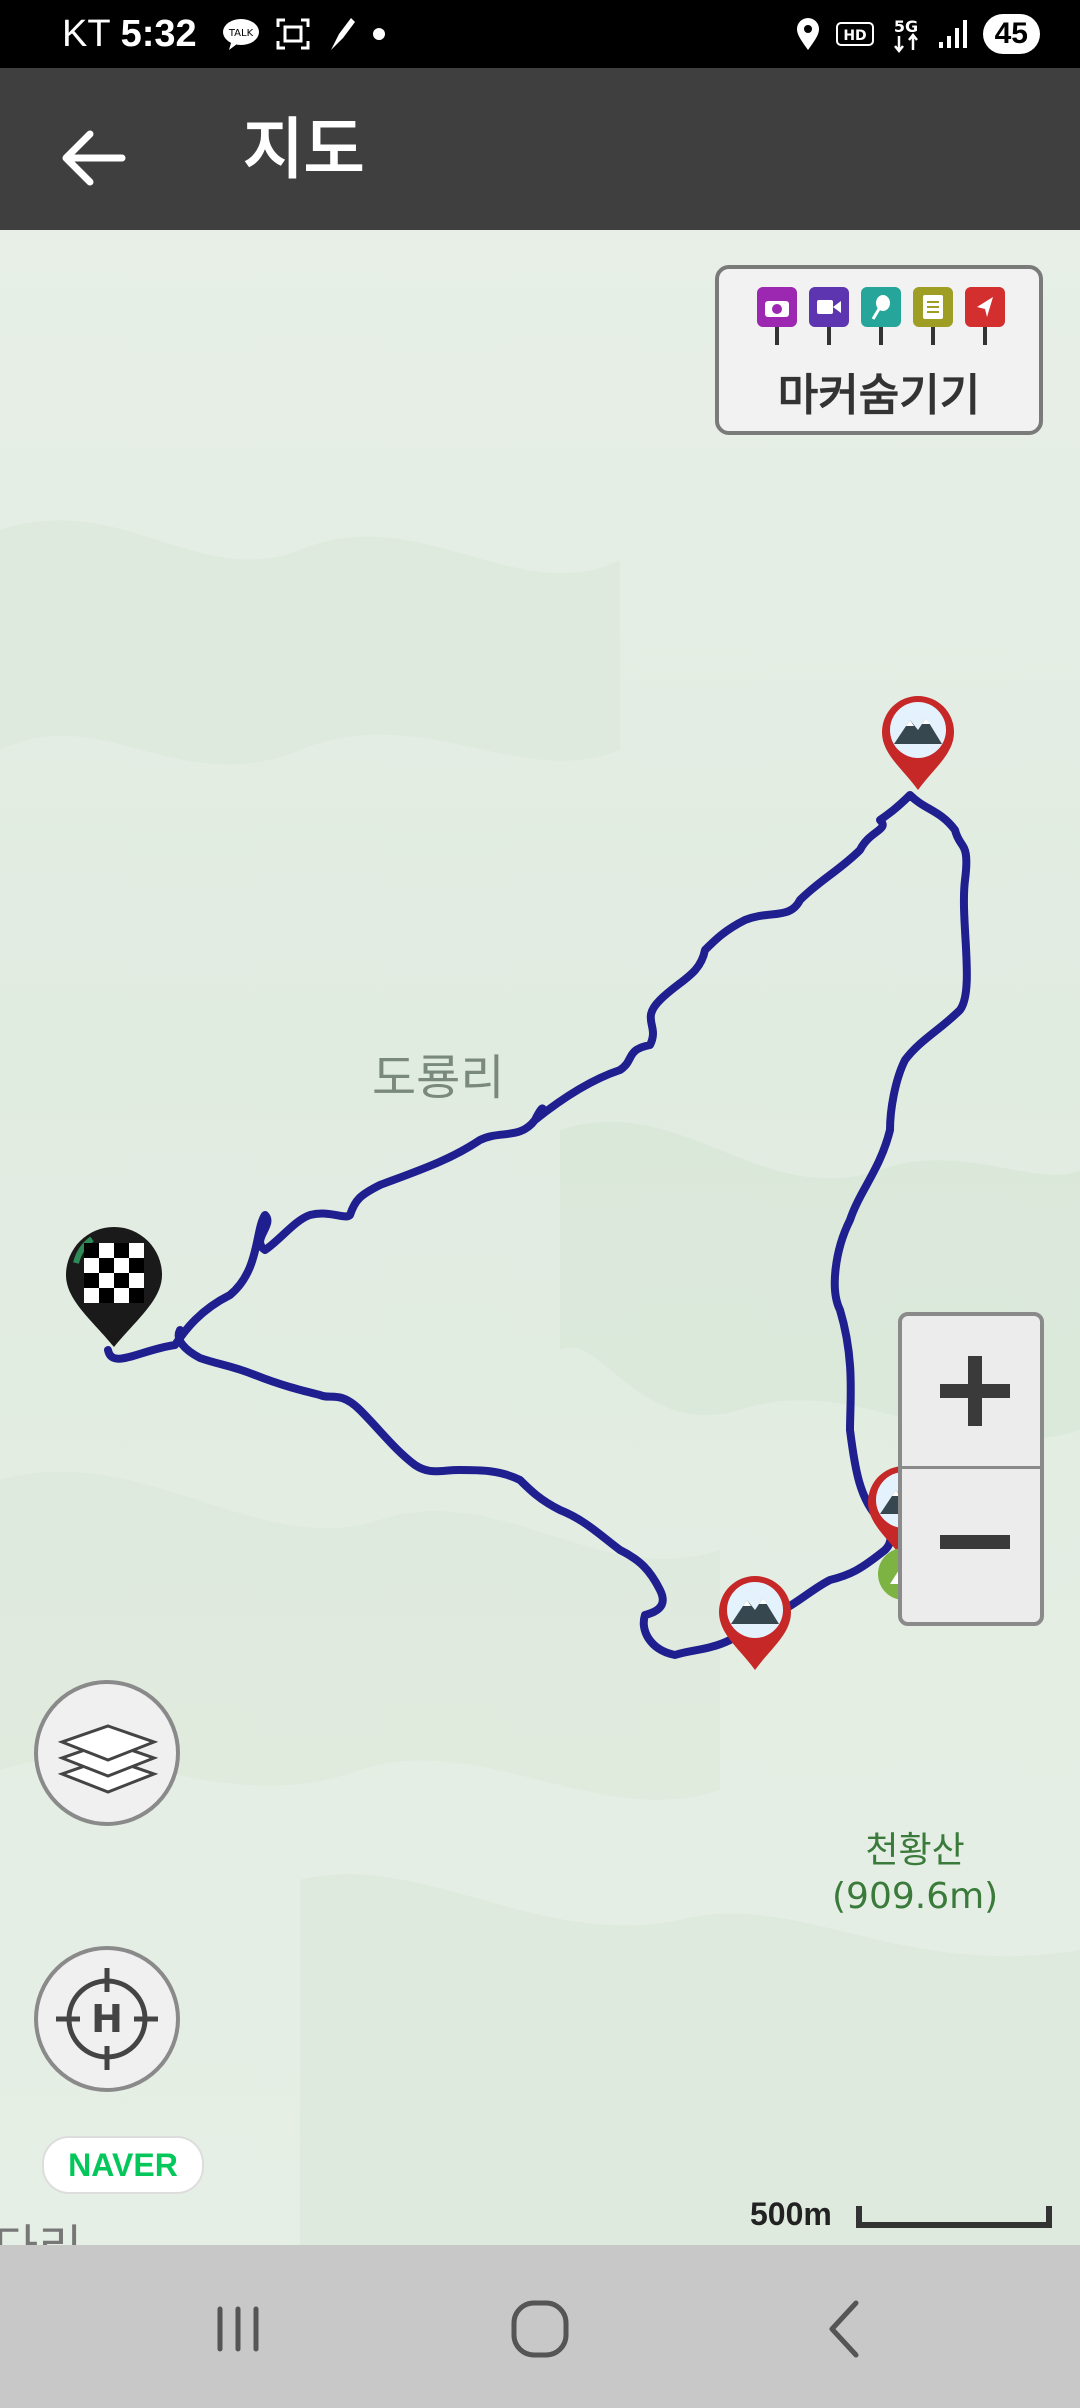 Image resolution: width=1080 pixels, height=2408 pixels. What do you see at coordinates (438, 1078) in the screenshot?
I see `place-label-dollyong-ri: 도룡리` at bounding box center [438, 1078].